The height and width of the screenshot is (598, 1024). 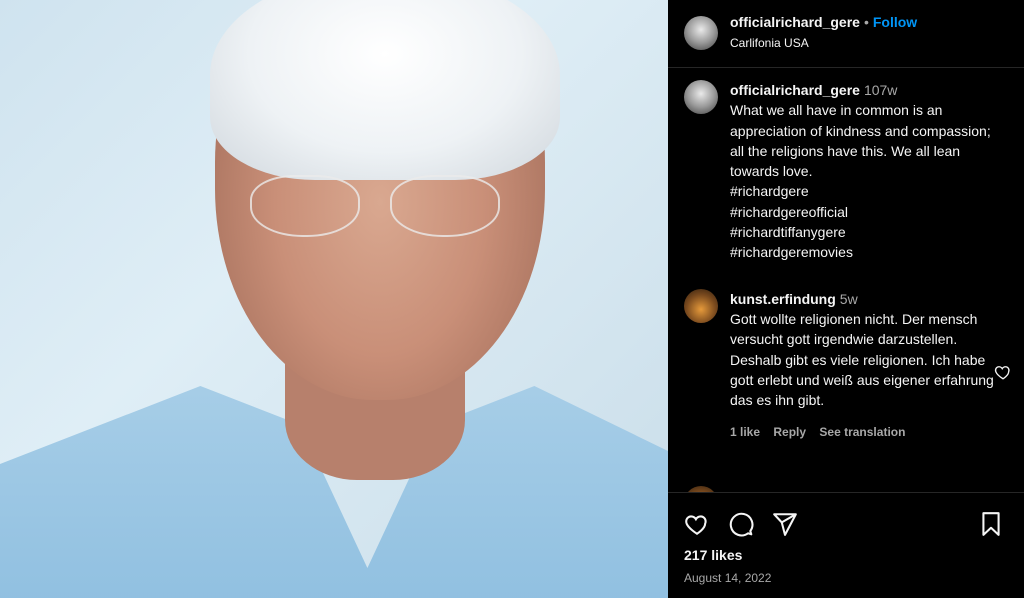 What do you see at coordinates (701, 97) in the screenshot?
I see `caption-avatar` at bounding box center [701, 97].